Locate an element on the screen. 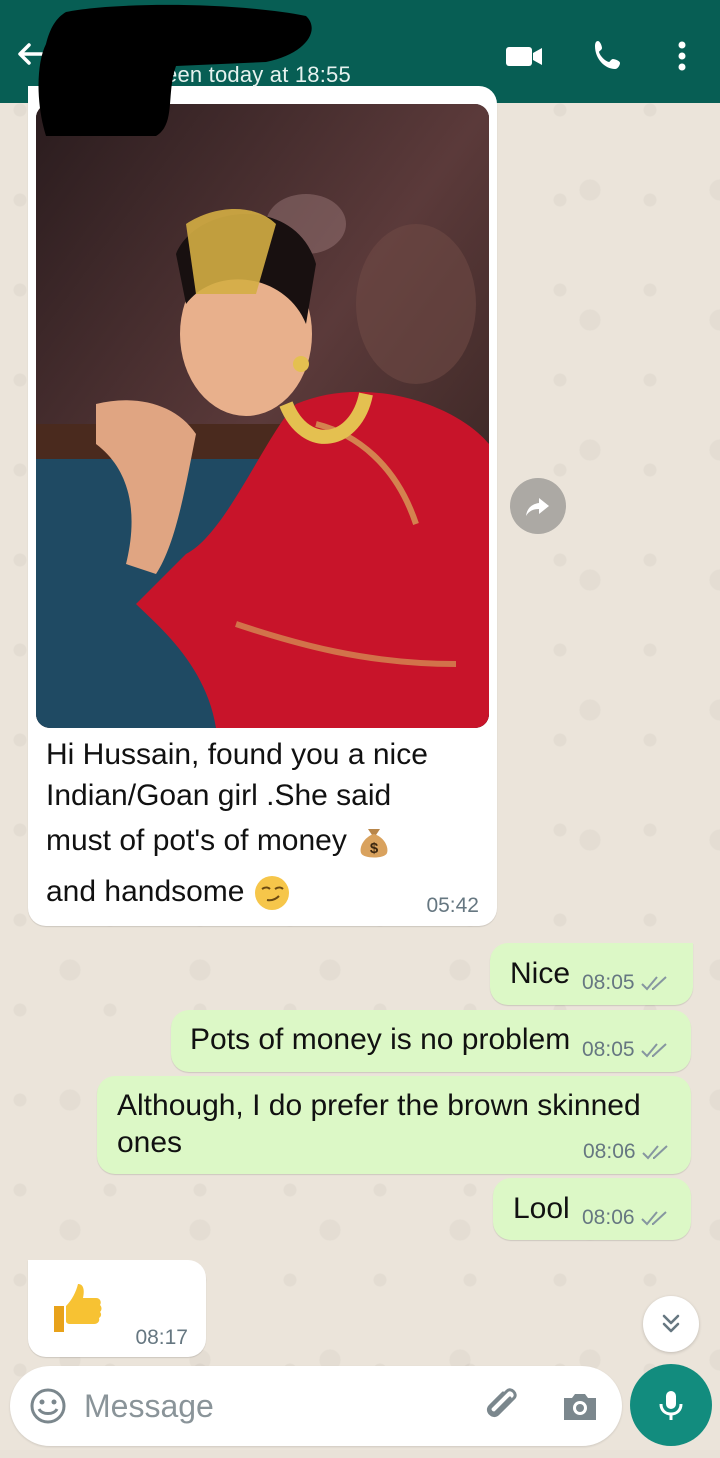  outgoing-message: Lool 08:06 is located at coordinates (592, 1209).